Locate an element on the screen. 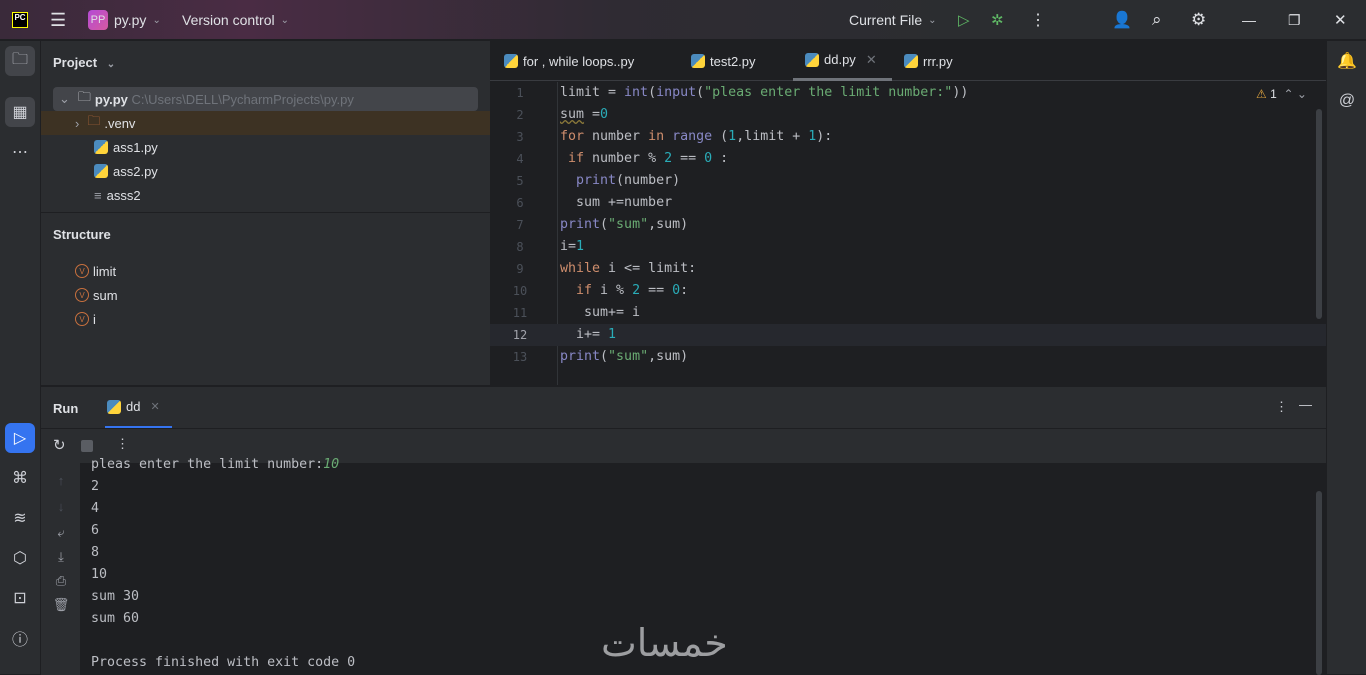 The width and height of the screenshot is (1366, 675). project-panel-title: Project ⌄ is located at coordinates (84, 62).